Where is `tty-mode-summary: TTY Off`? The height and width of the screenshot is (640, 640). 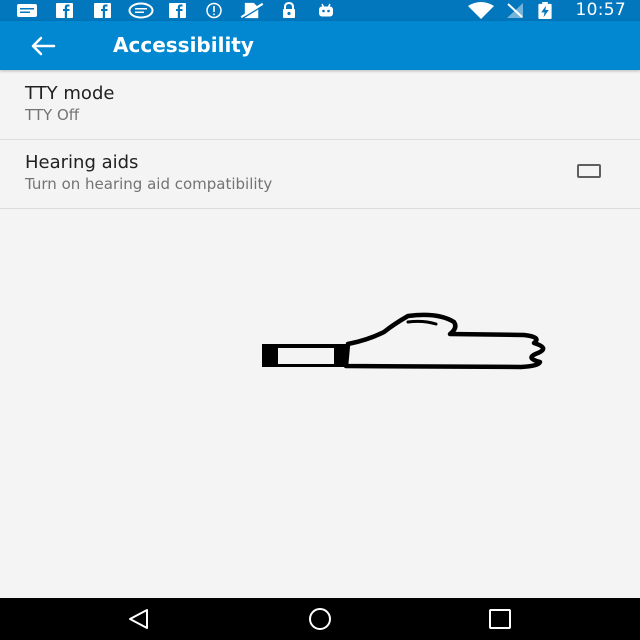
tty-mode-summary: TTY Off is located at coordinates (52, 115).